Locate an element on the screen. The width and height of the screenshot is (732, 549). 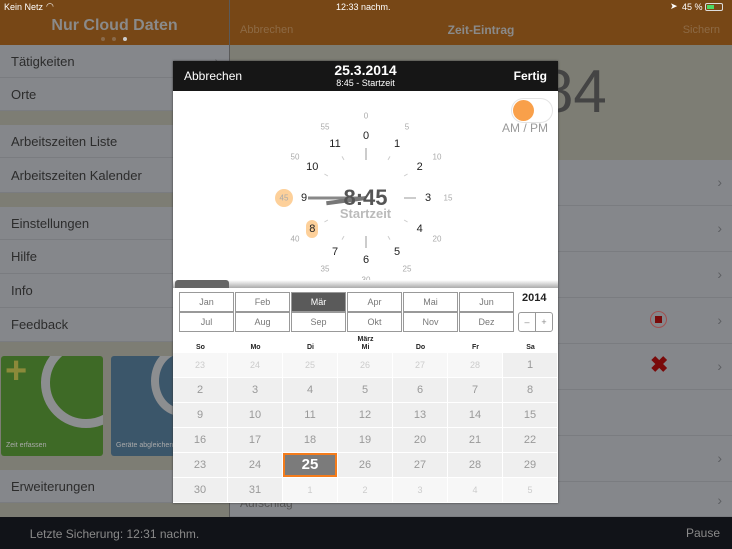
tick-mark is located at coordinates (343, 237).